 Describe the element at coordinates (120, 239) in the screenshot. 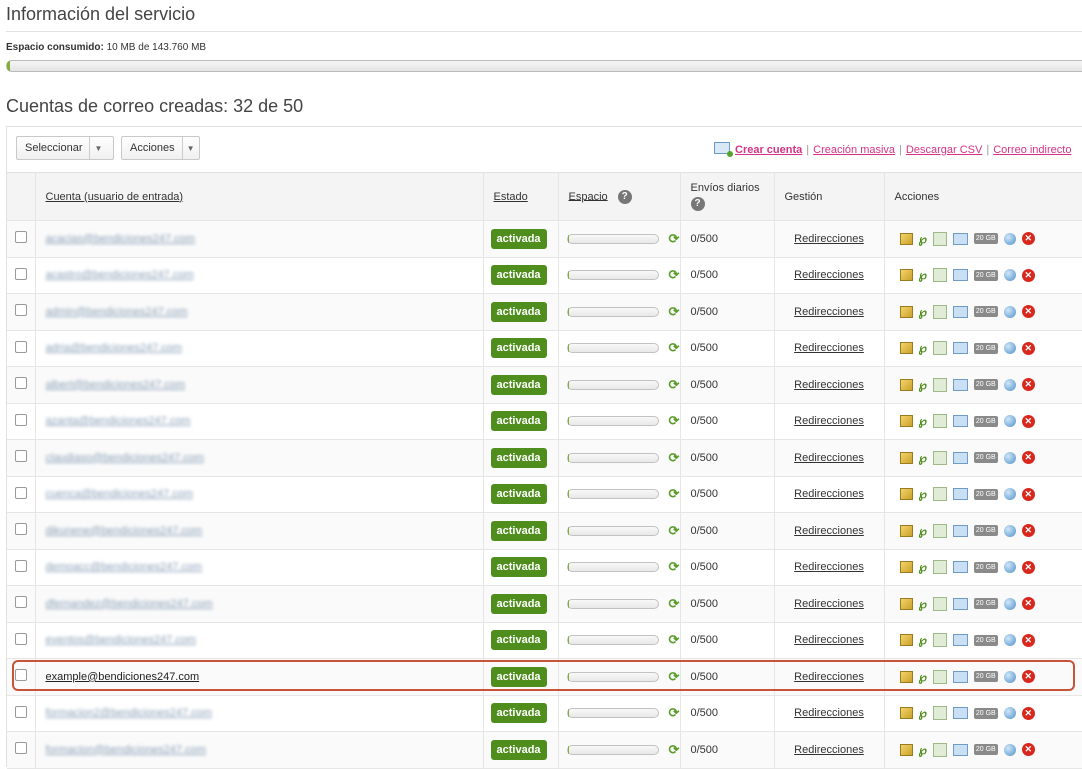

I see `account-email-link: acacias@bendiciones247.com` at that location.